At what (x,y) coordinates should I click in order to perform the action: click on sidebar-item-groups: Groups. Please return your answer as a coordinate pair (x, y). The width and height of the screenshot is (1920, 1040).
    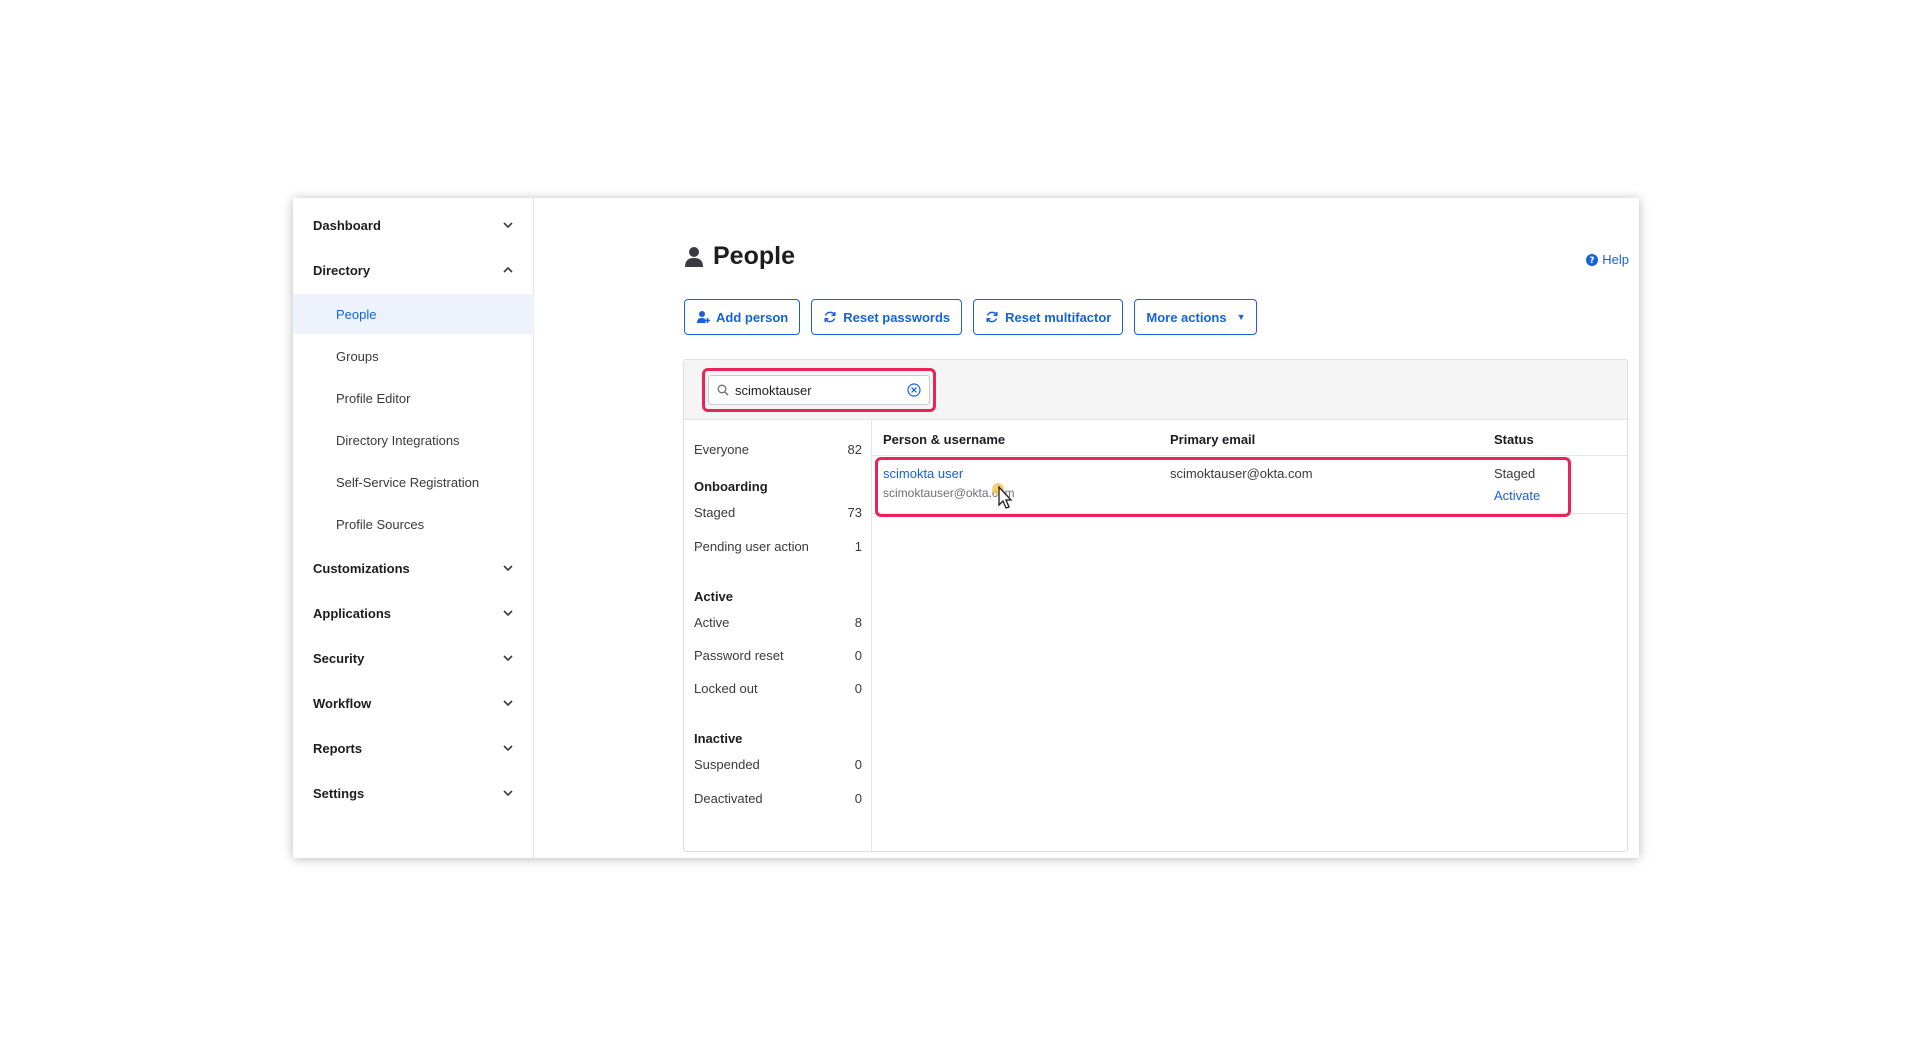
    Looking at the image, I should click on (413, 356).